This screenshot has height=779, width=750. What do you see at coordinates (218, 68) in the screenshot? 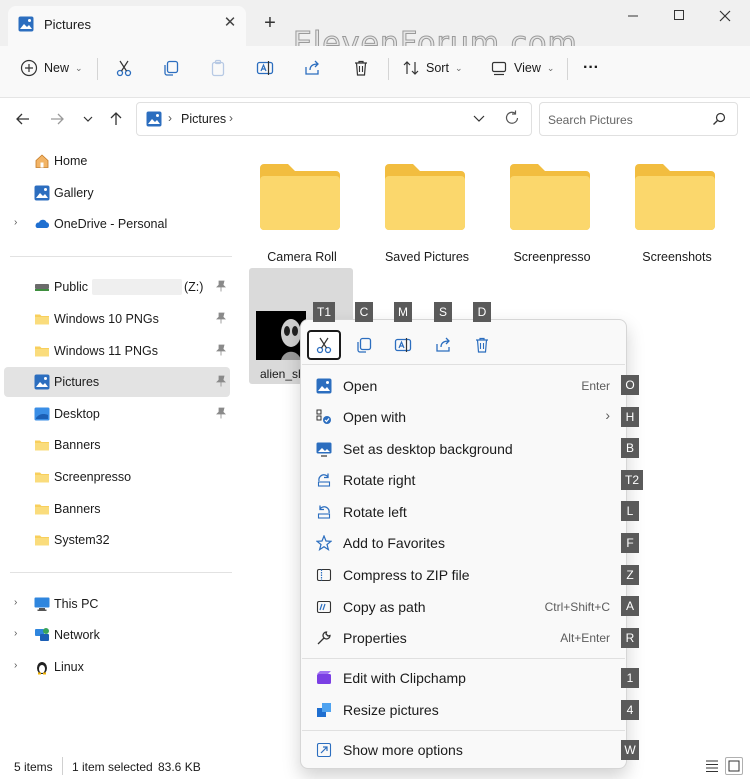
I see `paste-button` at bounding box center [218, 68].